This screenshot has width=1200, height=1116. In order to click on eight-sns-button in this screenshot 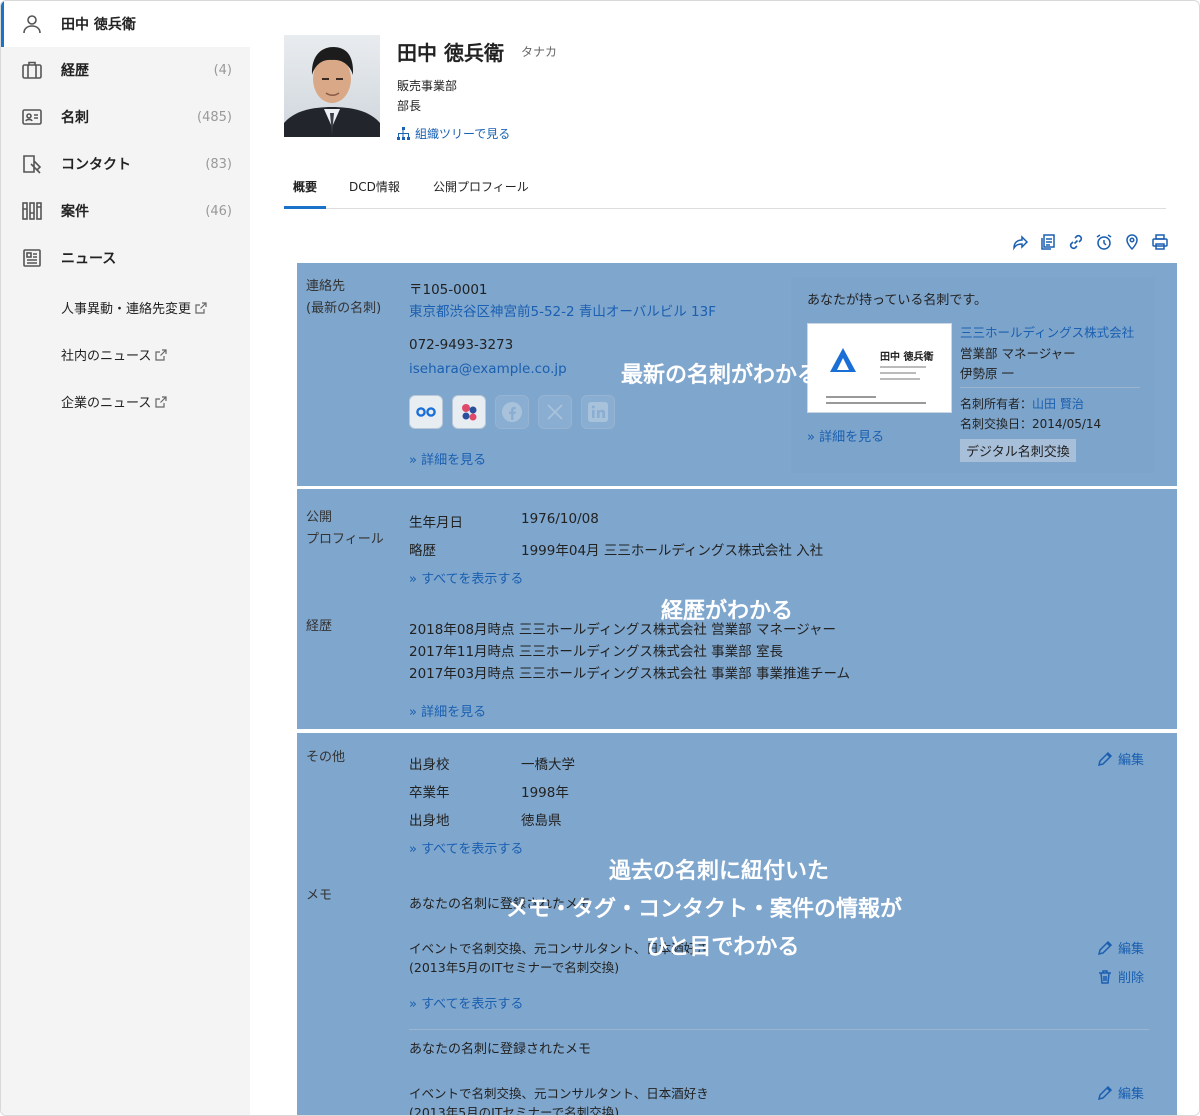, I will do `click(426, 412)`.